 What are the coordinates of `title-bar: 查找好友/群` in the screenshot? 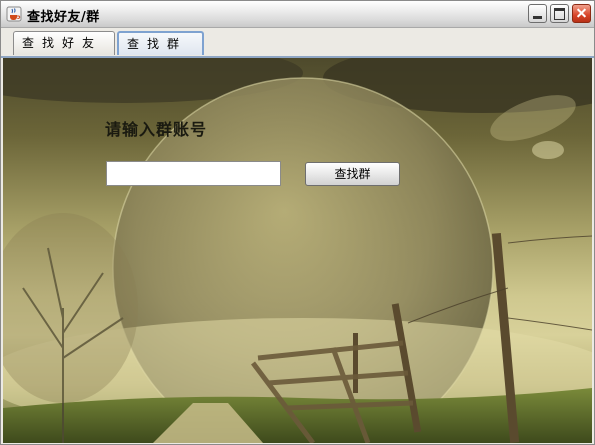 It's located at (297, 14).